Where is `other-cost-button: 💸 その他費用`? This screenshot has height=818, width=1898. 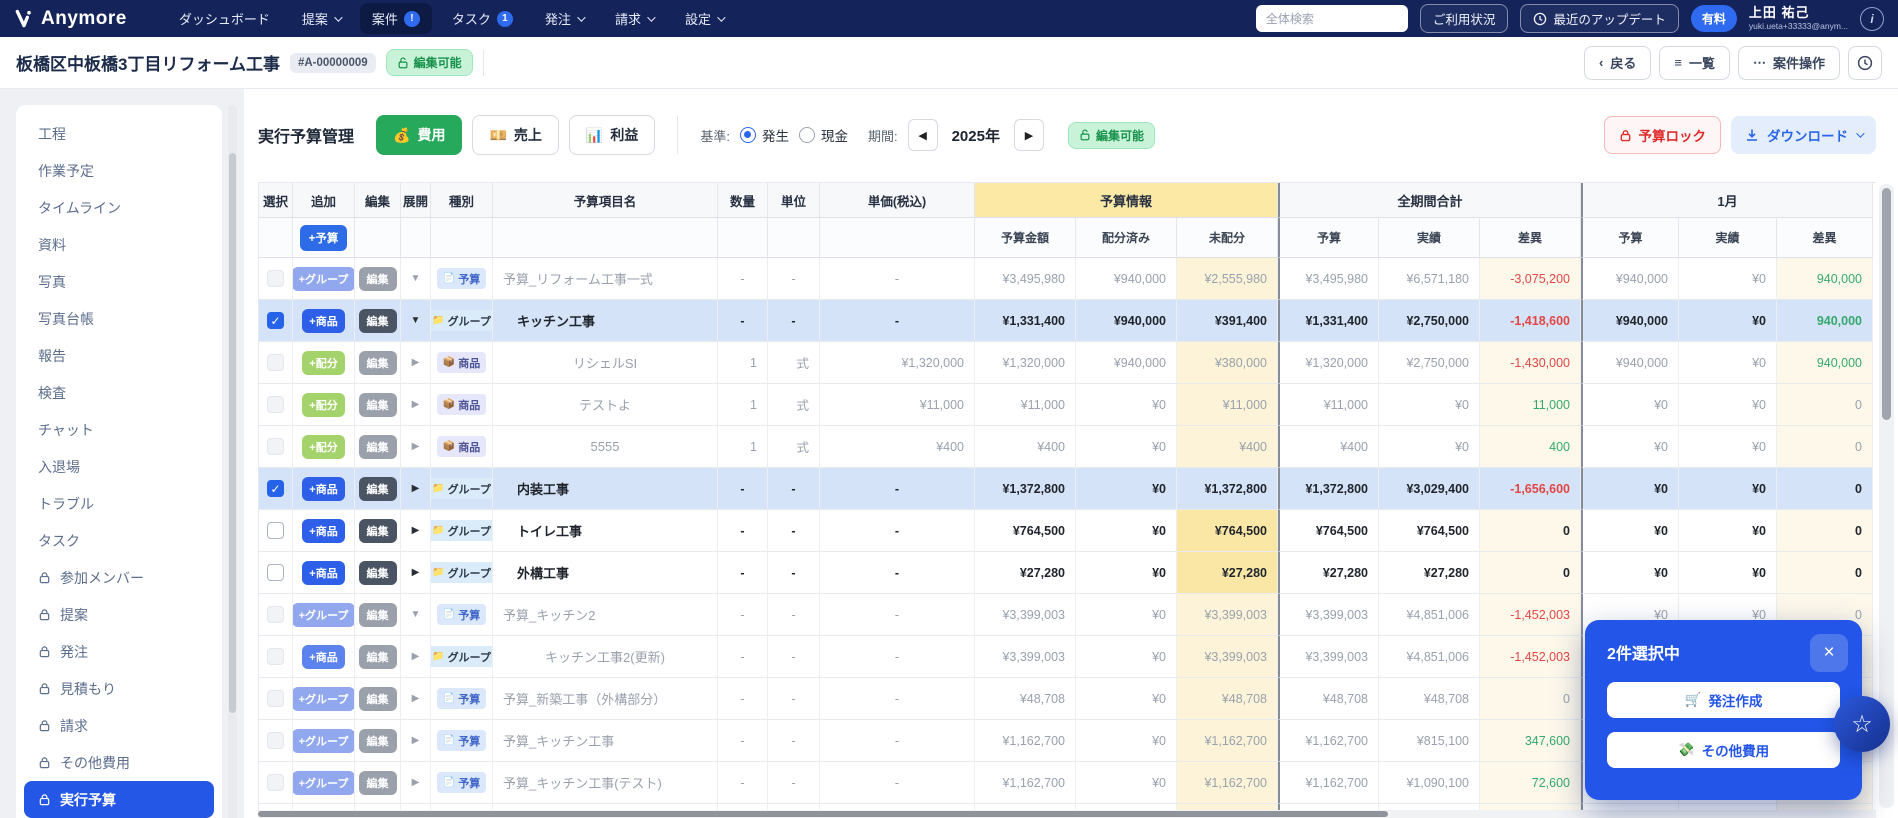 other-cost-button: 💸 その他費用 is located at coordinates (1723, 750).